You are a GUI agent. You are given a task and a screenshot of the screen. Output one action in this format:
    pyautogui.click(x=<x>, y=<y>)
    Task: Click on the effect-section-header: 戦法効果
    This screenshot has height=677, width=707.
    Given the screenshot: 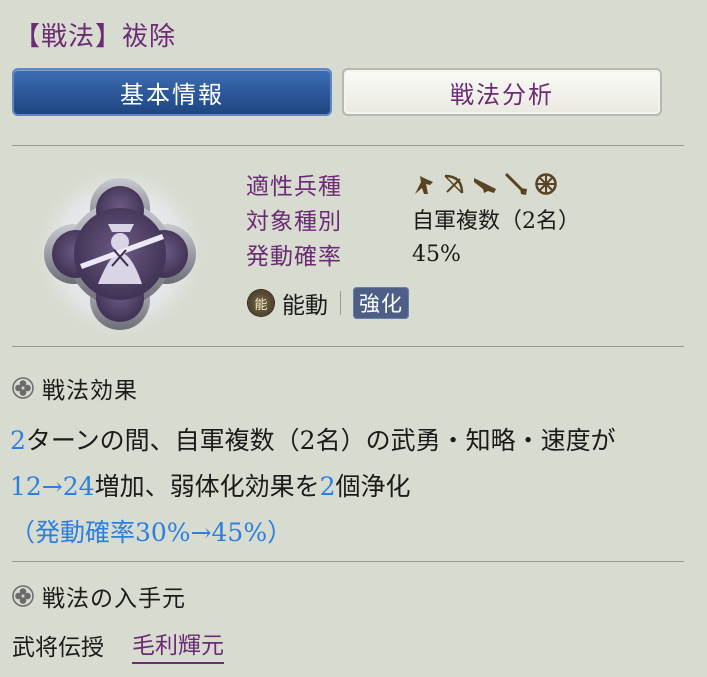 What is the action you would take?
    pyautogui.click(x=75, y=388)
    